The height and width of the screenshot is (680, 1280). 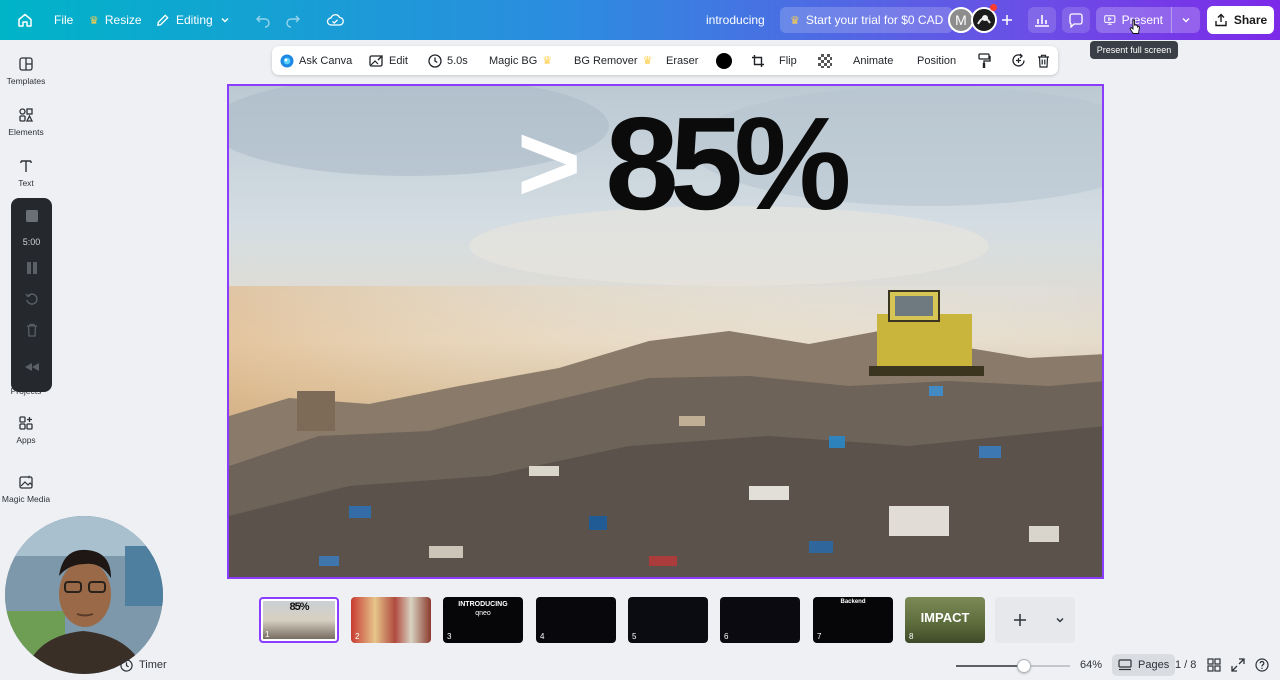 I want to click on file-menu: File, so click(x=63, y=20).